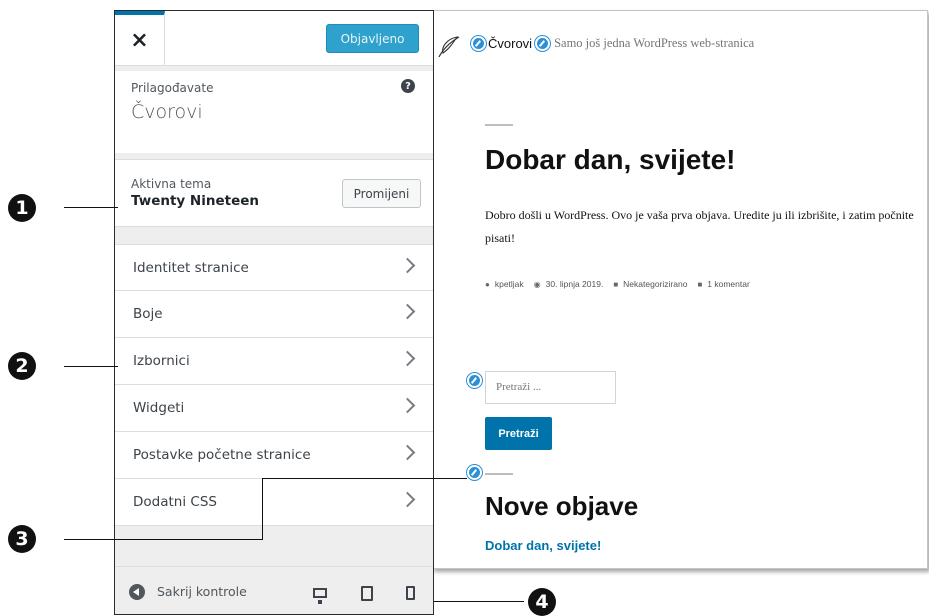 The image size is (929, 616). What do you see at coordinates (700, 284) in the screenshot?
I see `comment-icon: ■` at bounding box center [700, 284].